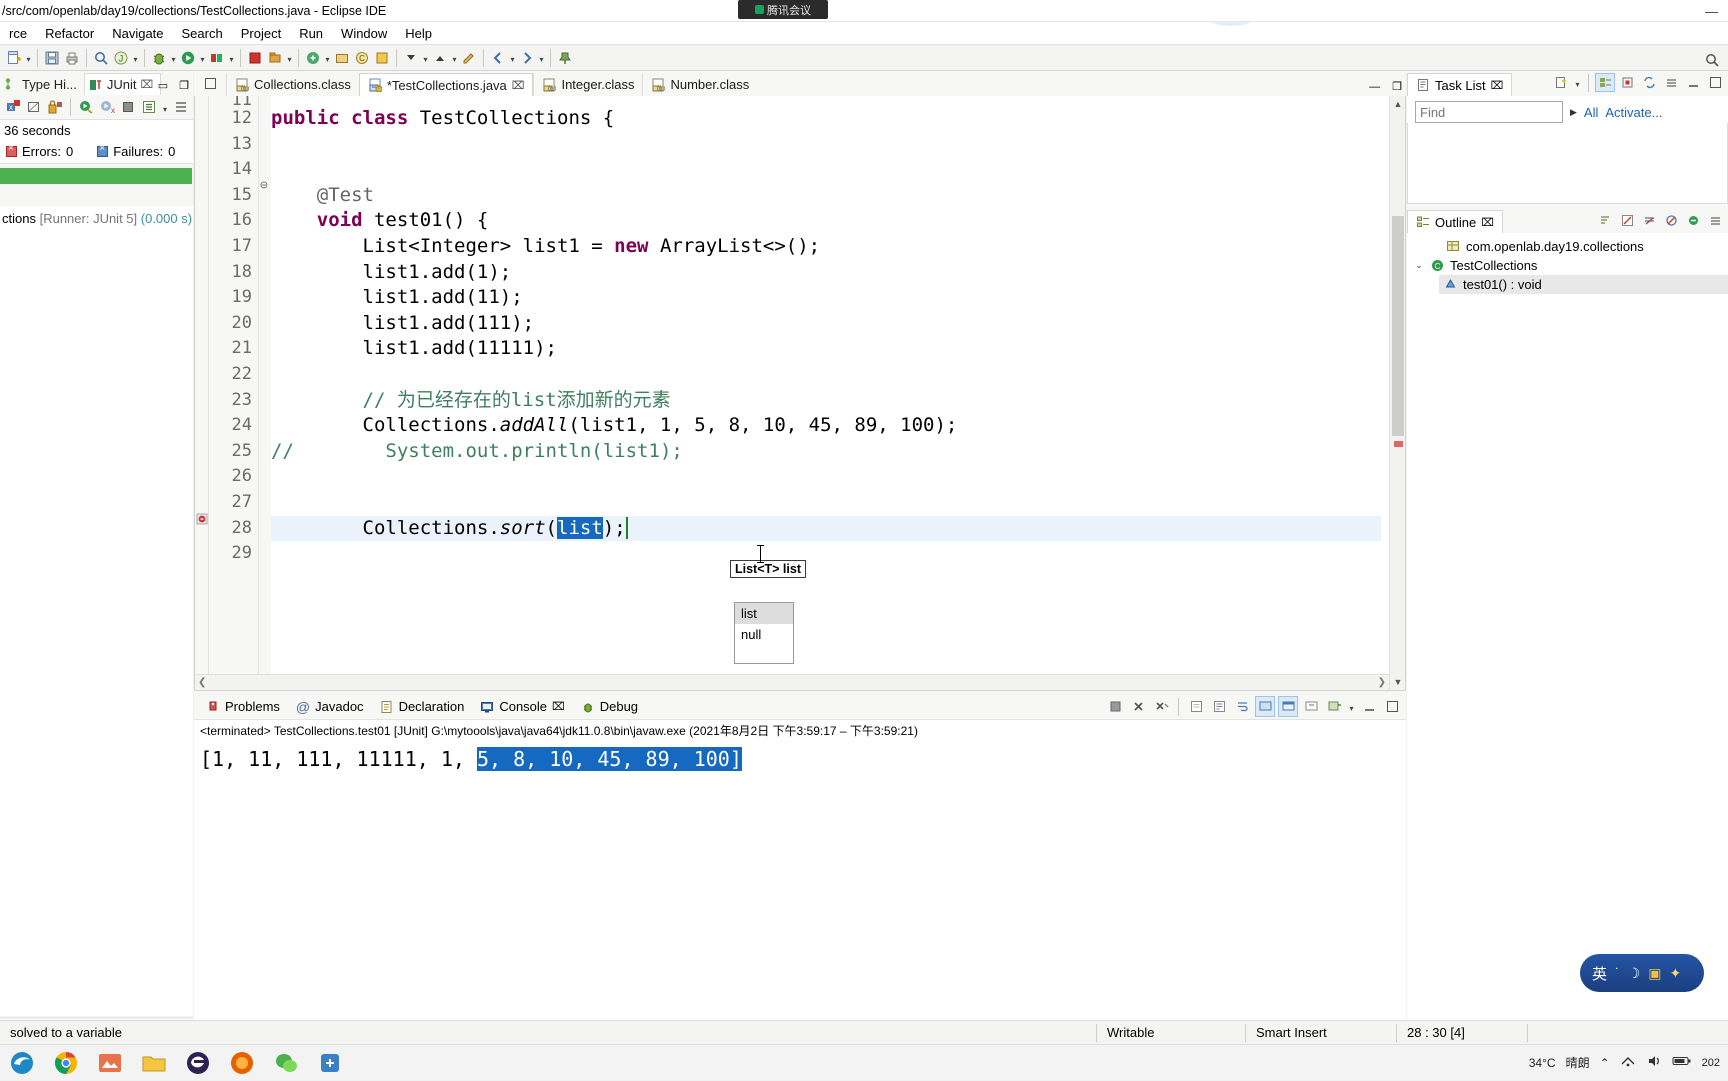 The height and width of the screenshot is (1081, 1728). I want to click on show-console-on-output-icon, so click(1265, 706).